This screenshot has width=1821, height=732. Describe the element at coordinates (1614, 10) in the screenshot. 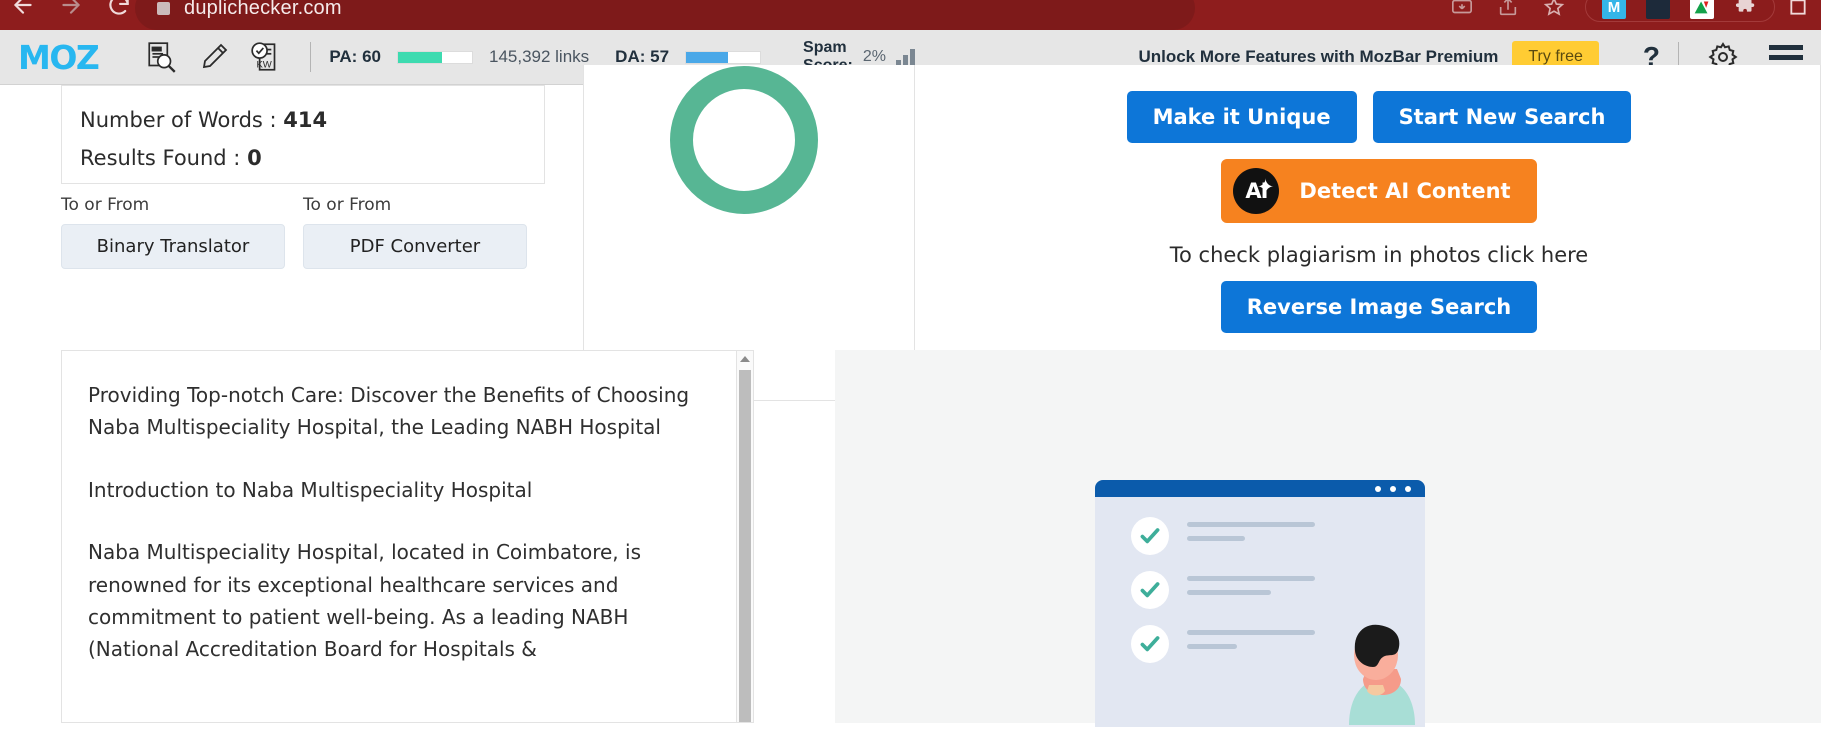

I see `moz-extension-icon: M` at that location.